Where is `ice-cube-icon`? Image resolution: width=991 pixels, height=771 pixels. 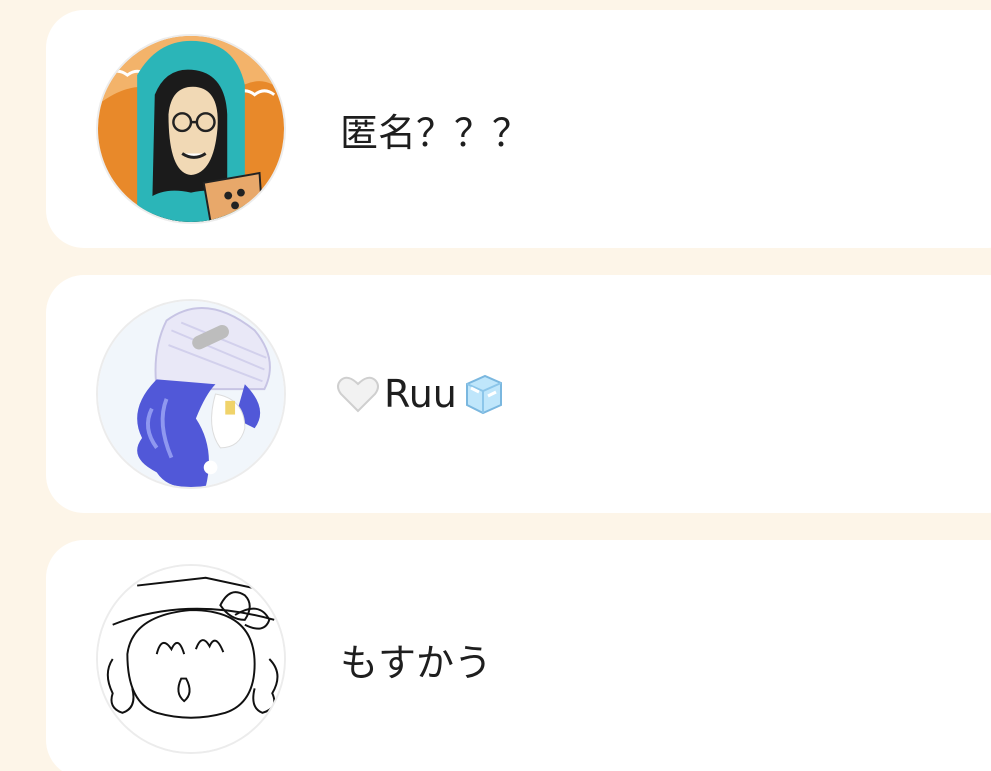 ice-cube-icon is located at coordinates (483, 394).